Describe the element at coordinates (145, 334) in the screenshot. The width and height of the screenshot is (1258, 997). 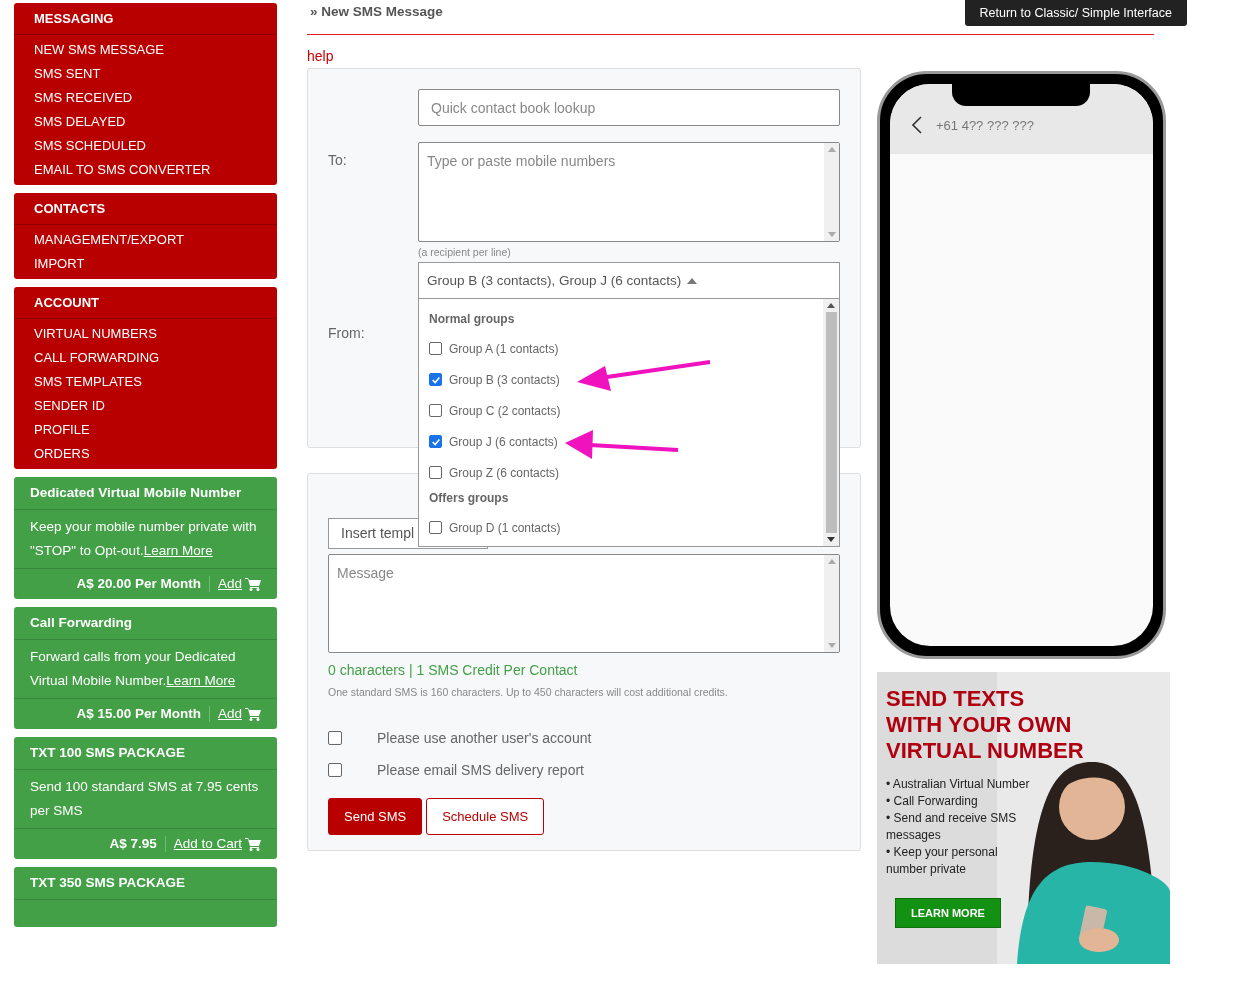
I see `menu-link: VIRTUAL NUMBERS` at that location.